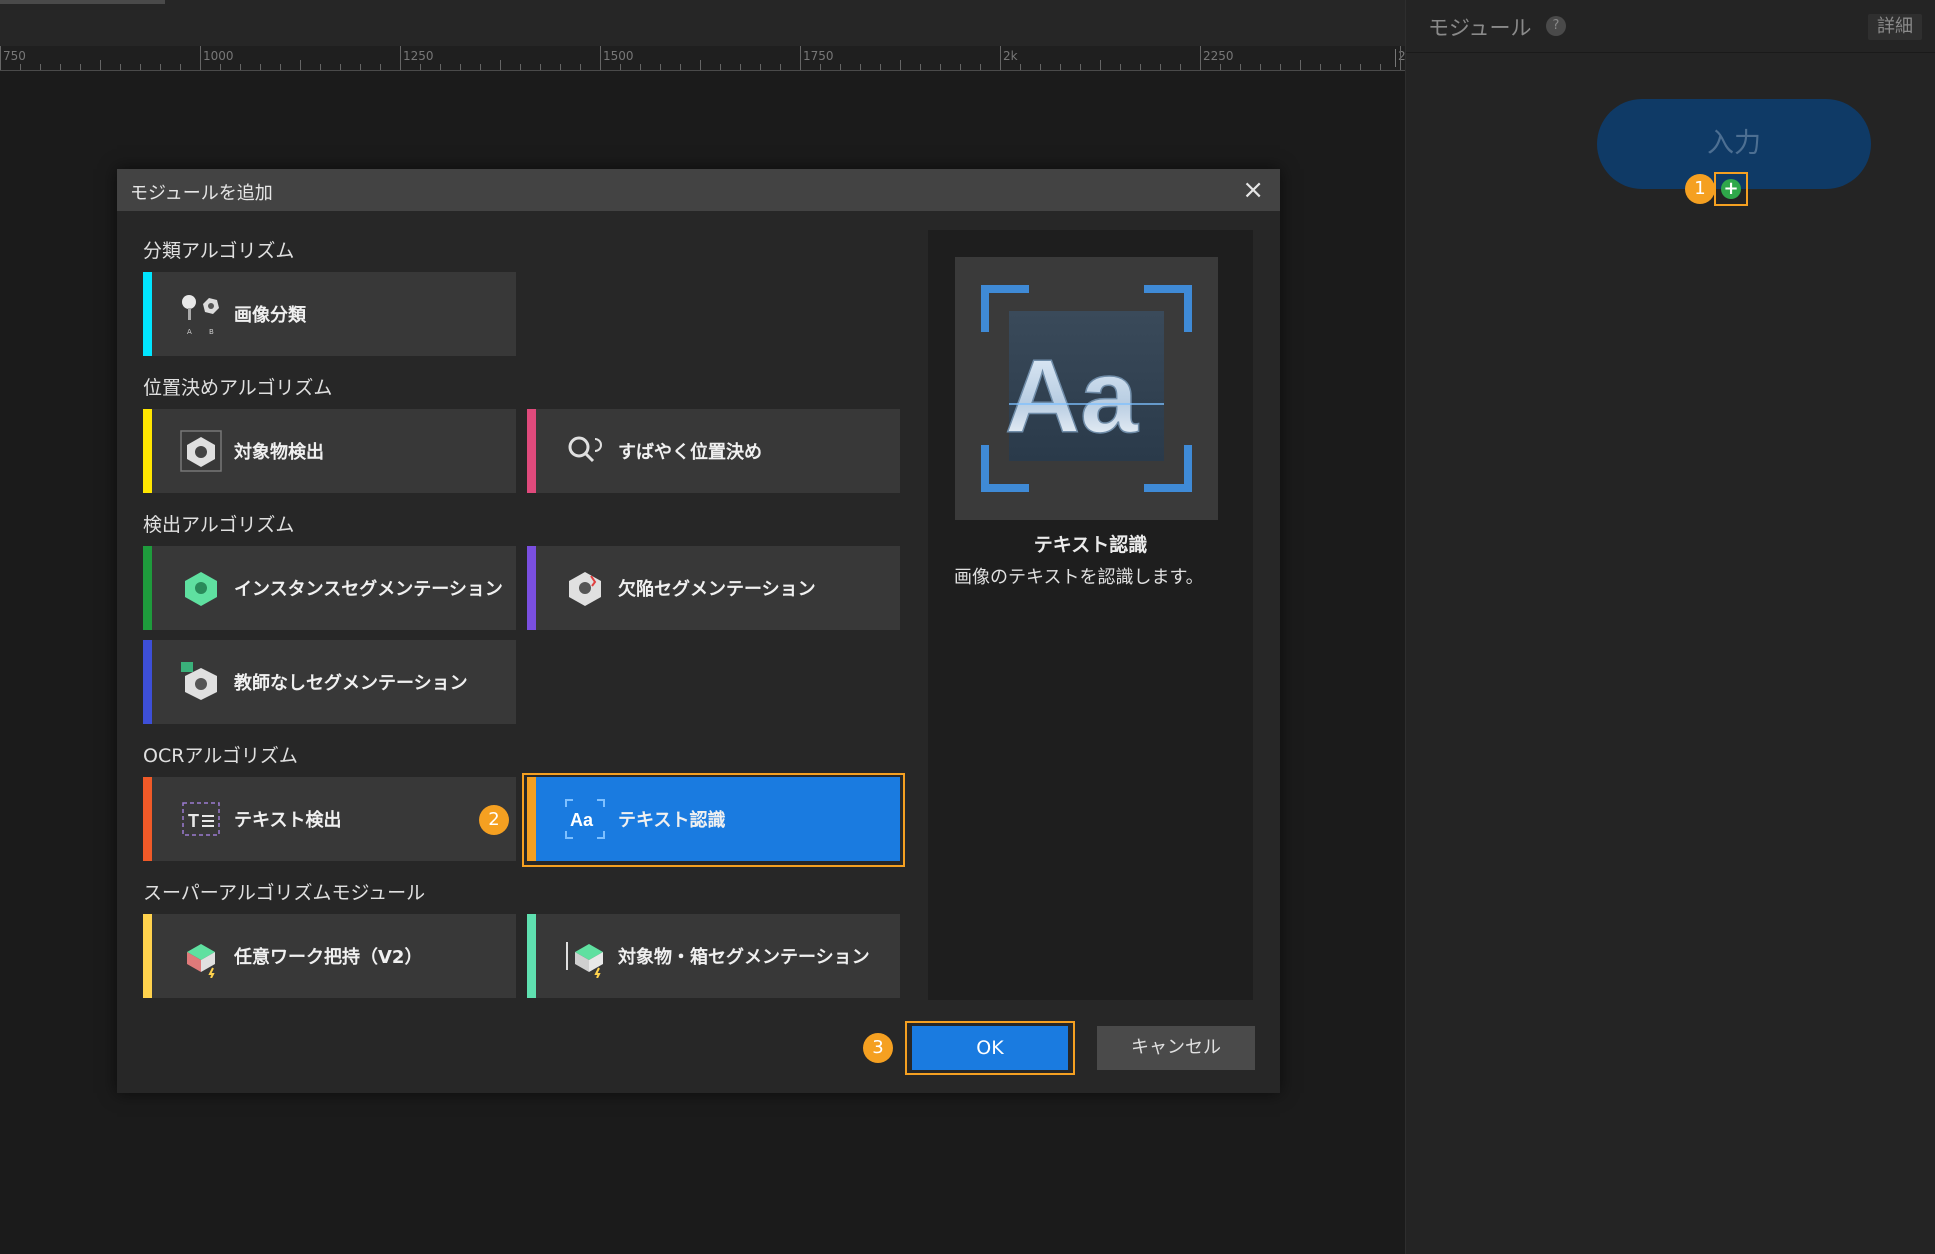 The width and height of the screenshot is (1935, 1254). I want to click on svg-text: Aa, so click(1072, 397).